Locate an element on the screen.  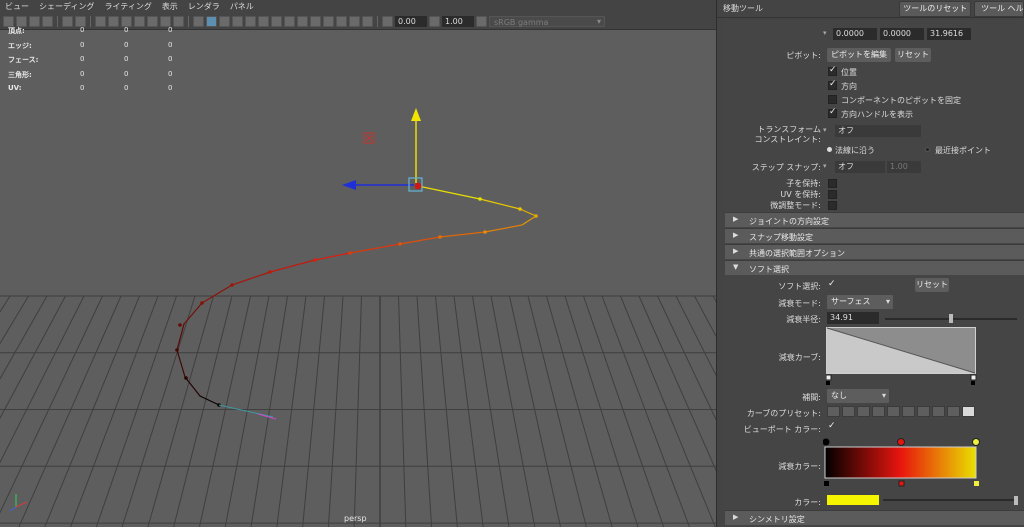
color-management-icon is located at coordinates (481, 21).